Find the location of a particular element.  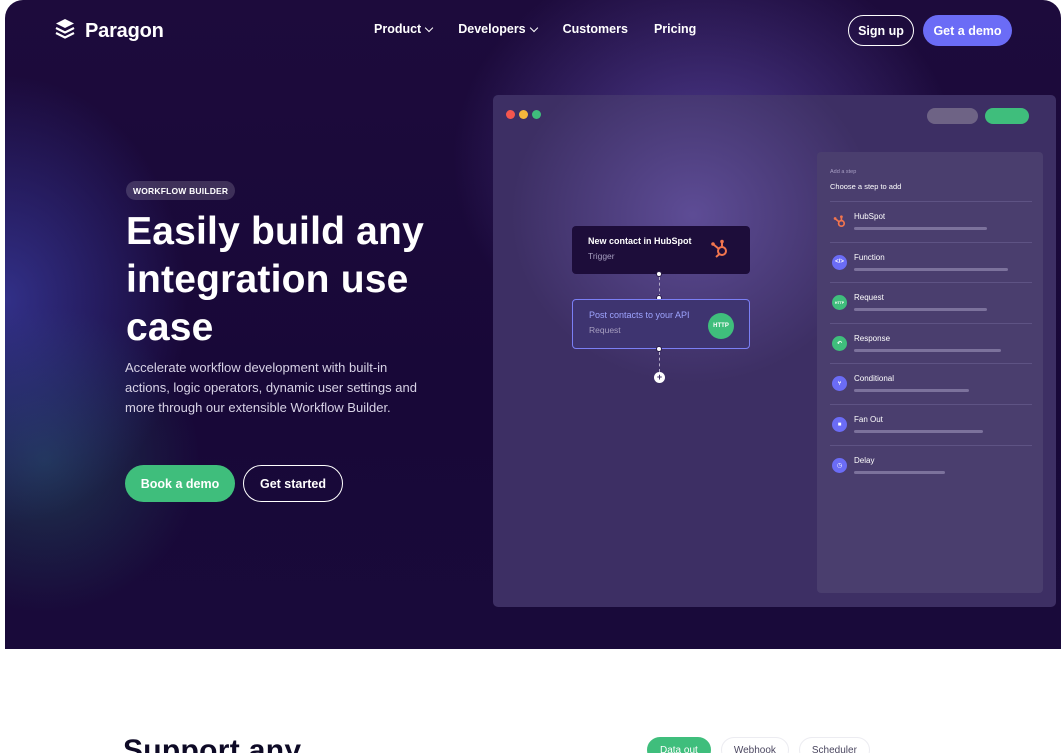

nav-label: Customers is located at coordinates (595, 29).